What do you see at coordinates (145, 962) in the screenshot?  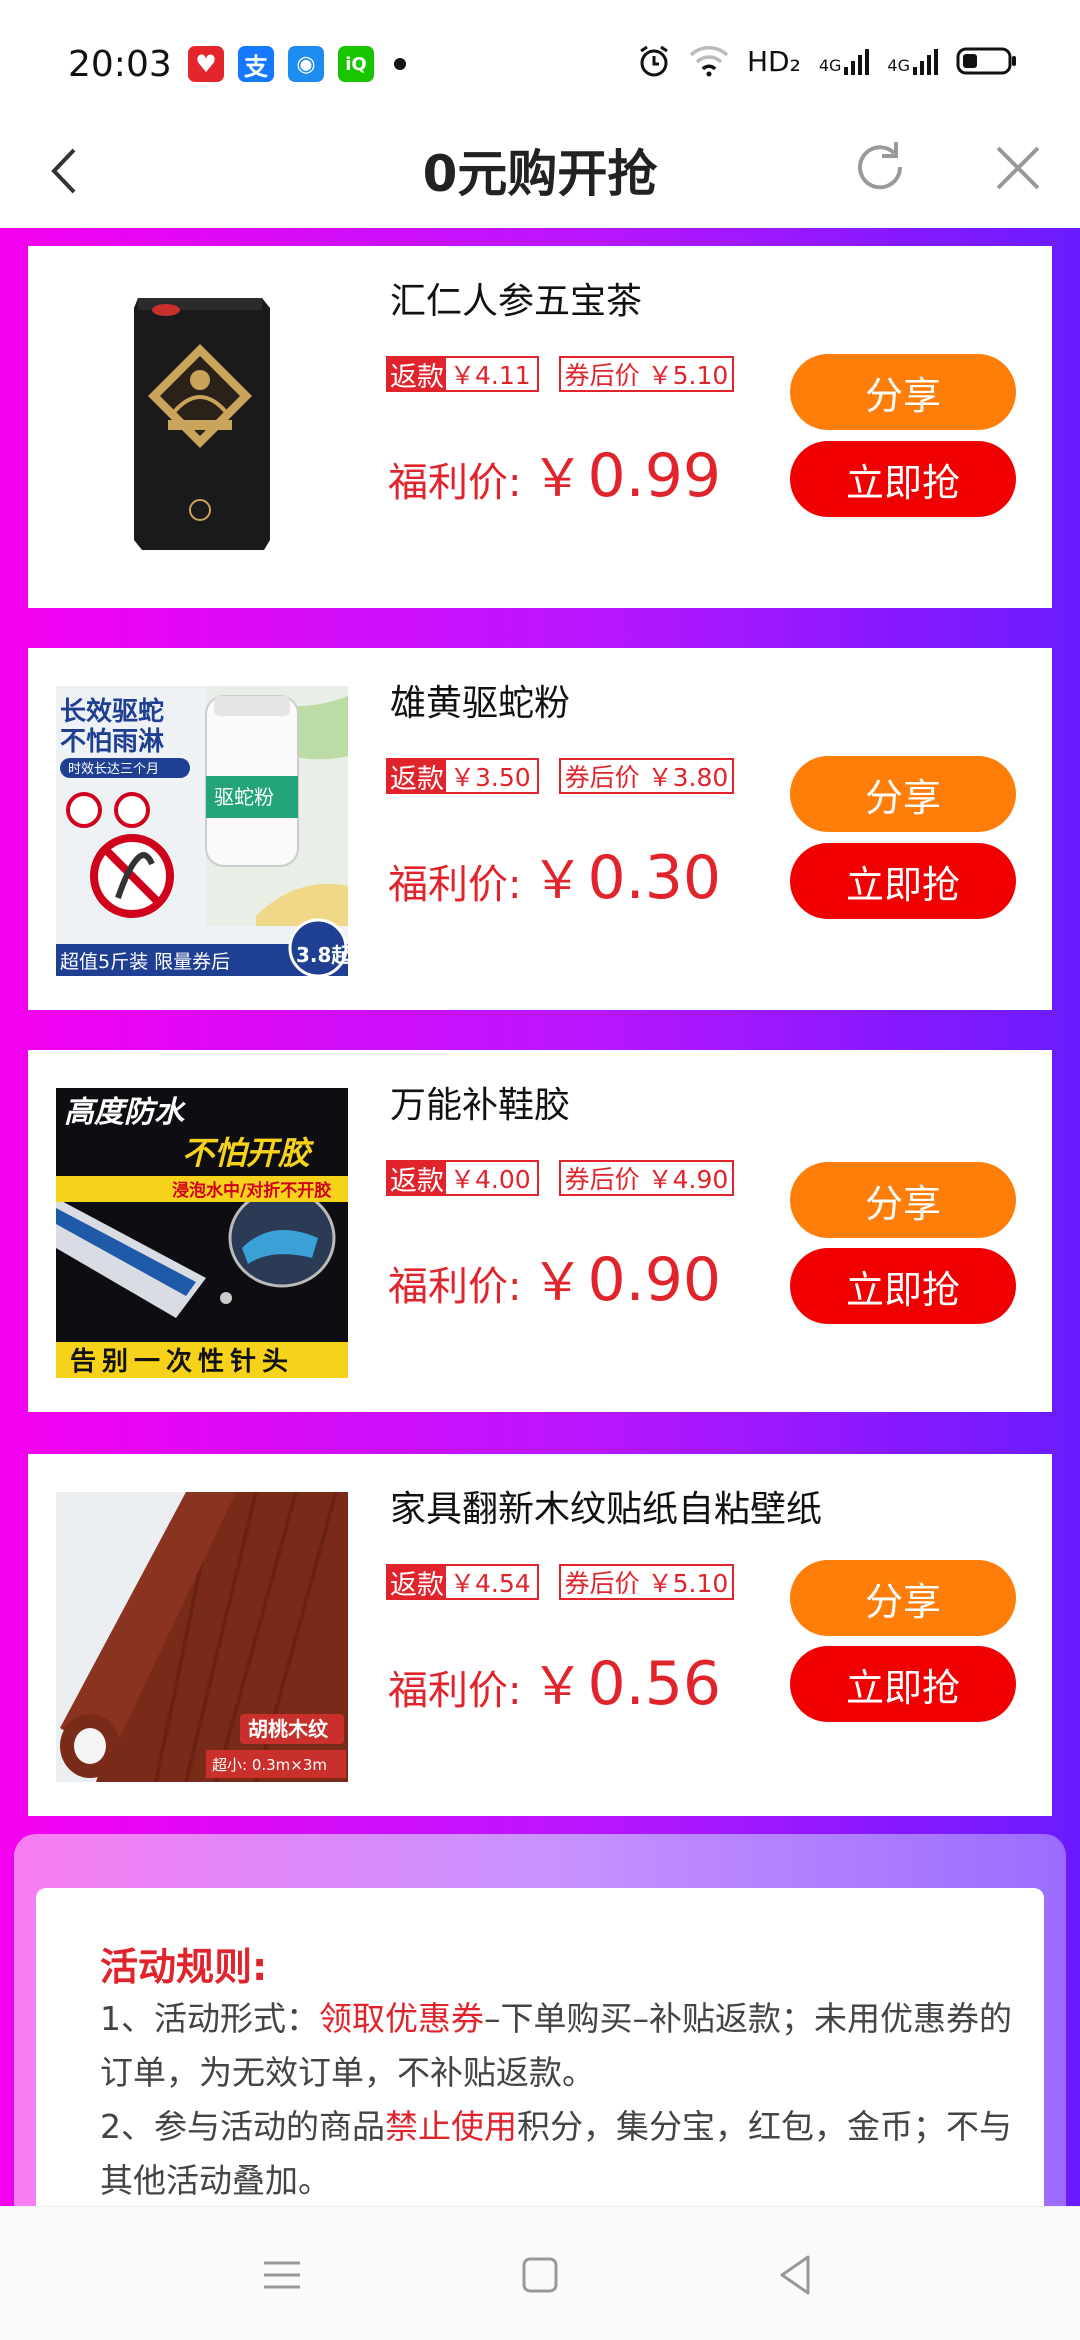 I see `image-bottom-text: 超值5斤装 限量券后` at bounding box center [145, 962].